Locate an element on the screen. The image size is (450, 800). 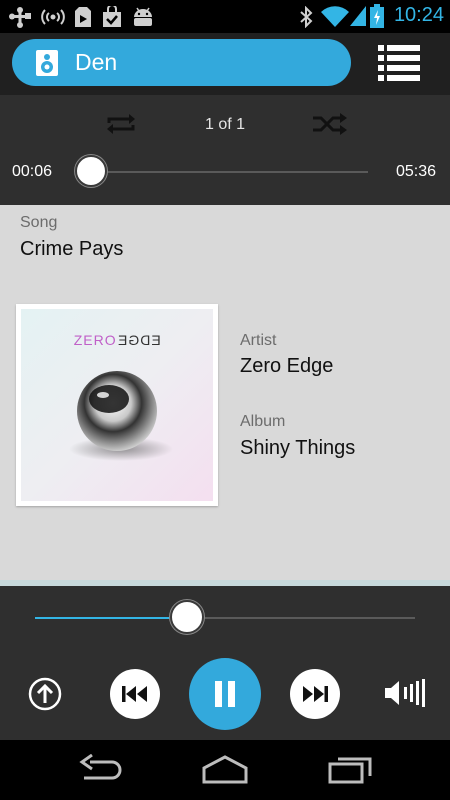
album-art-title: ZEROEDGE is located at coordinates (117, 340).